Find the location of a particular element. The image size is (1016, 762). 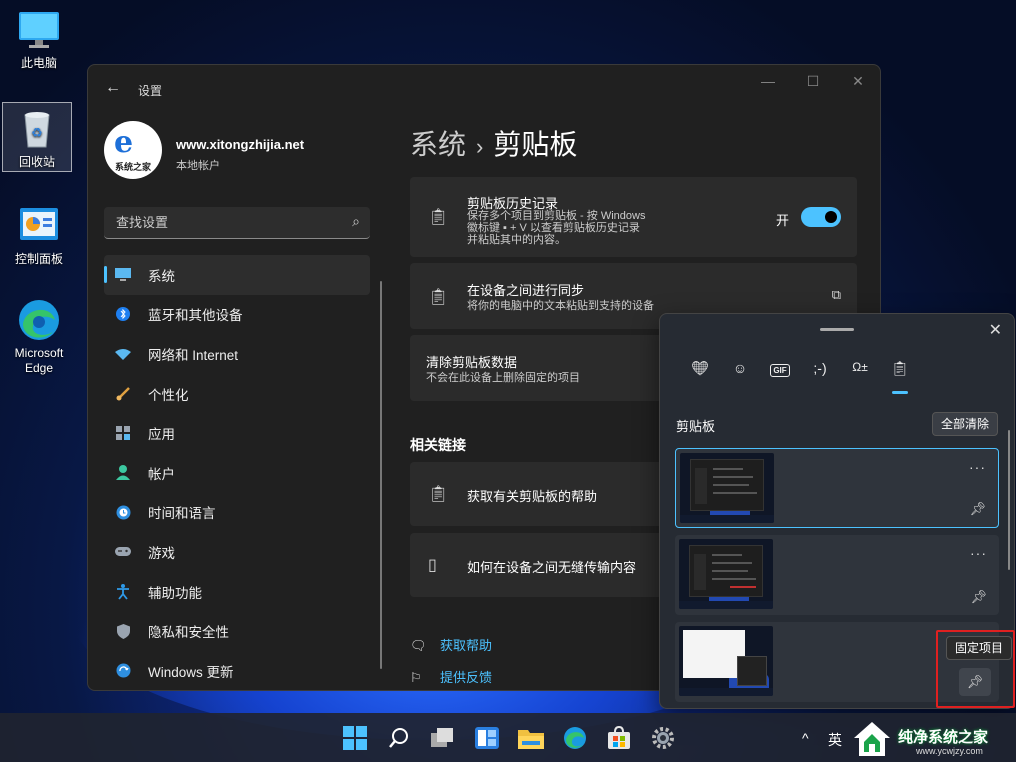

settings-icon is located at coordinates (663, 738).